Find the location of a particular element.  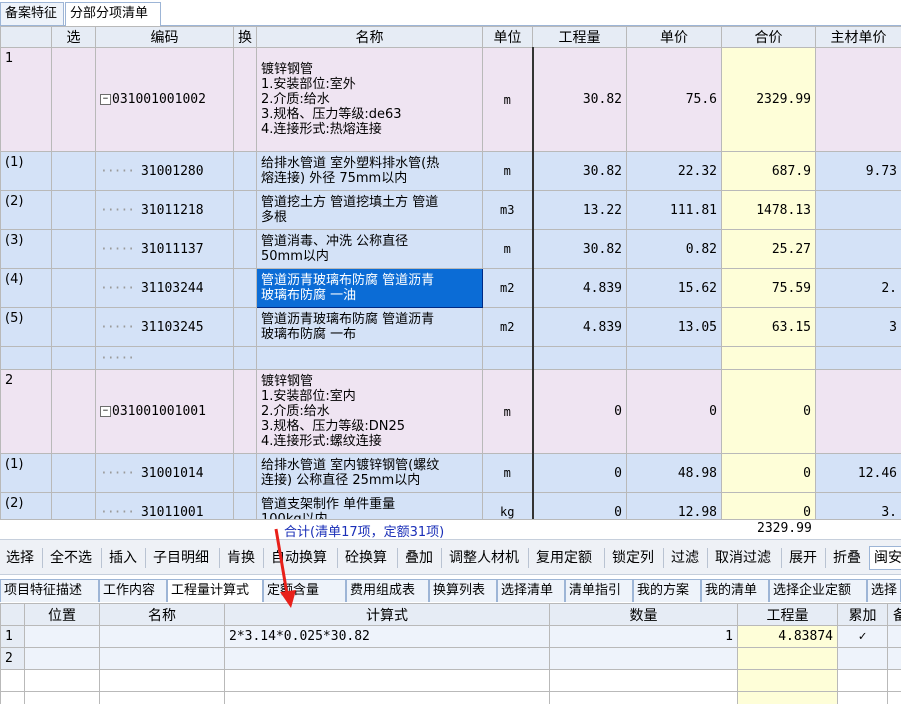

overlay-button: 叠加 is located at coordinates (419, 558).